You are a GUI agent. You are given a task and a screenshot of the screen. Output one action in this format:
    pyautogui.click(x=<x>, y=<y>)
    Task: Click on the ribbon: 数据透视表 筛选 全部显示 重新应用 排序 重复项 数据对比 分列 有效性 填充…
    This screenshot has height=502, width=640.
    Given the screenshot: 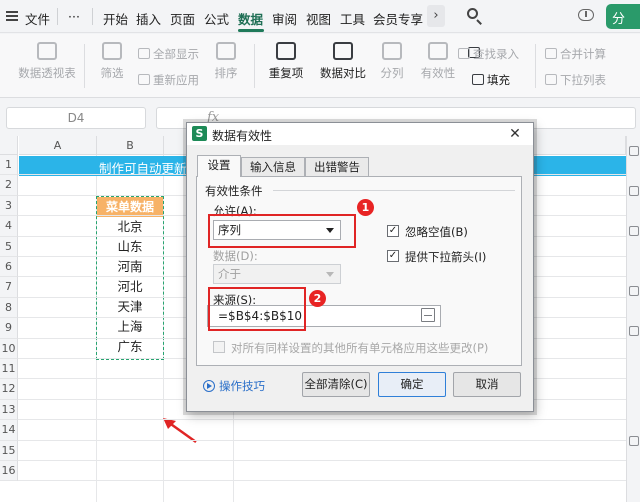 What is the action you would take?
    pyautogui.click(x=320, y=66)
    